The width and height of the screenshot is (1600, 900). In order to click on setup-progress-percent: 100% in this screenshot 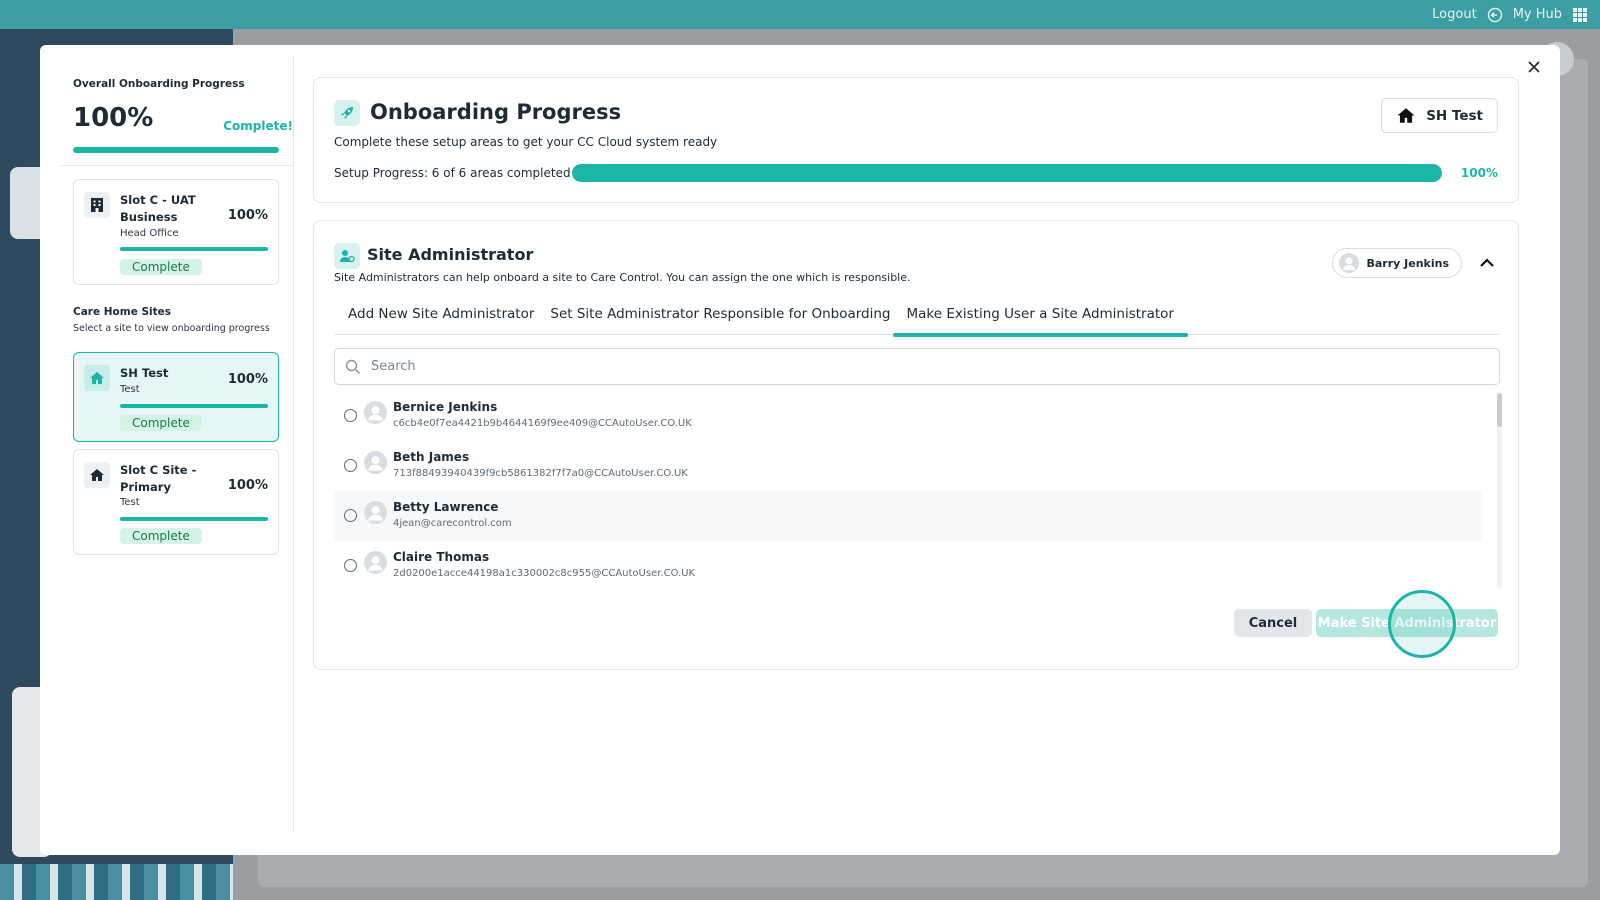, I will do `click(1479, 173)`.